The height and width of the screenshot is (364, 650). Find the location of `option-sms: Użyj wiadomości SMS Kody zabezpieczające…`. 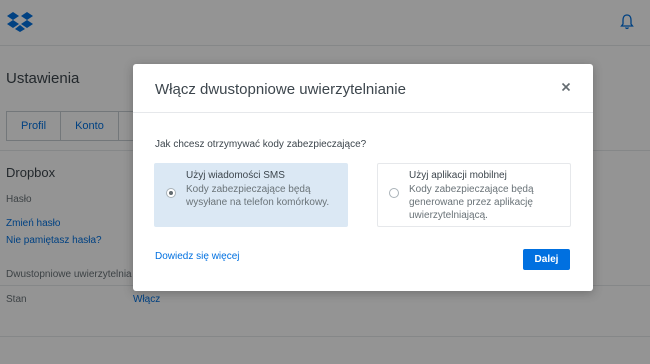

option-sms: Użyj wiadomości SMS Kody zabezpieczające… is located at coordinates (251, 195).